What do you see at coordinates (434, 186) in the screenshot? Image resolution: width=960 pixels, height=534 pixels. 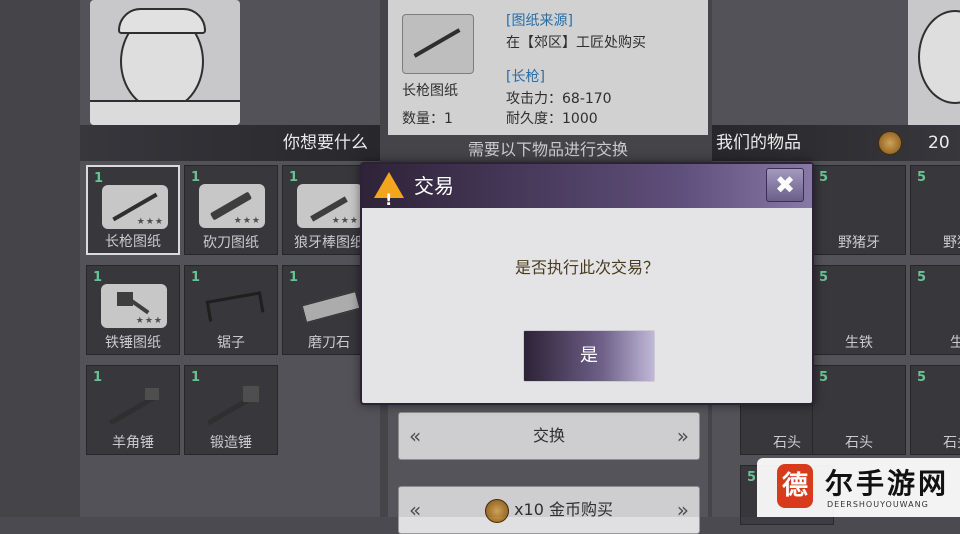 I see `dialog-title: 交易` at bounding box center [434, 186].